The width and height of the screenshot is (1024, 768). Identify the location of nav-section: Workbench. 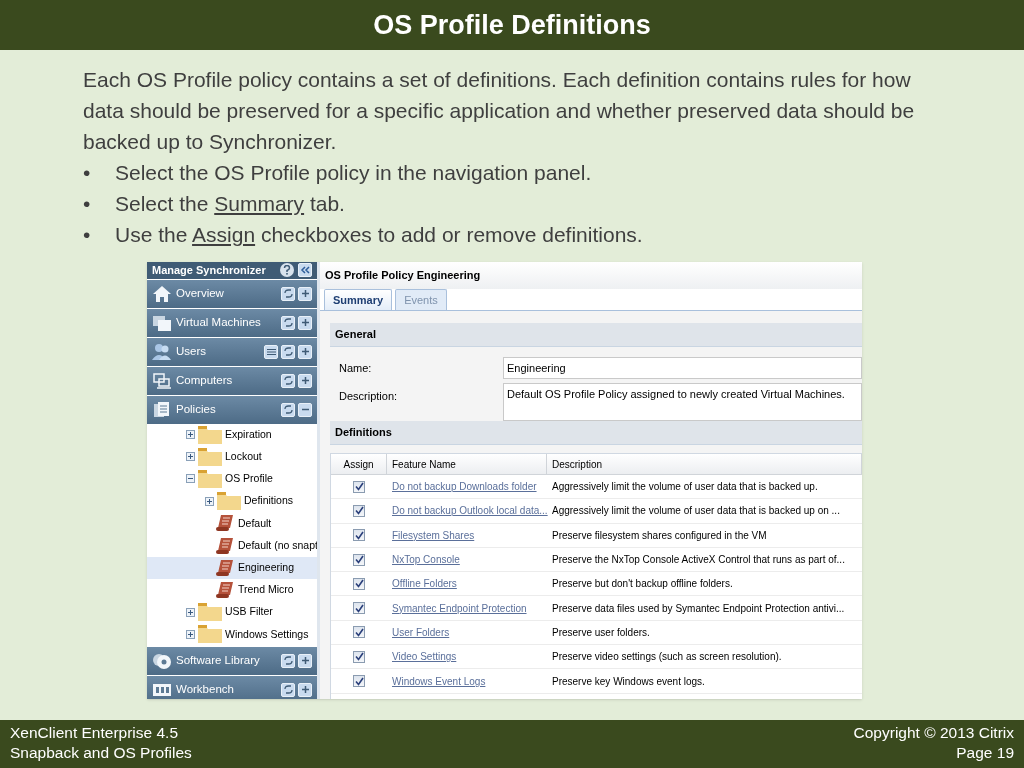
(232, 687).